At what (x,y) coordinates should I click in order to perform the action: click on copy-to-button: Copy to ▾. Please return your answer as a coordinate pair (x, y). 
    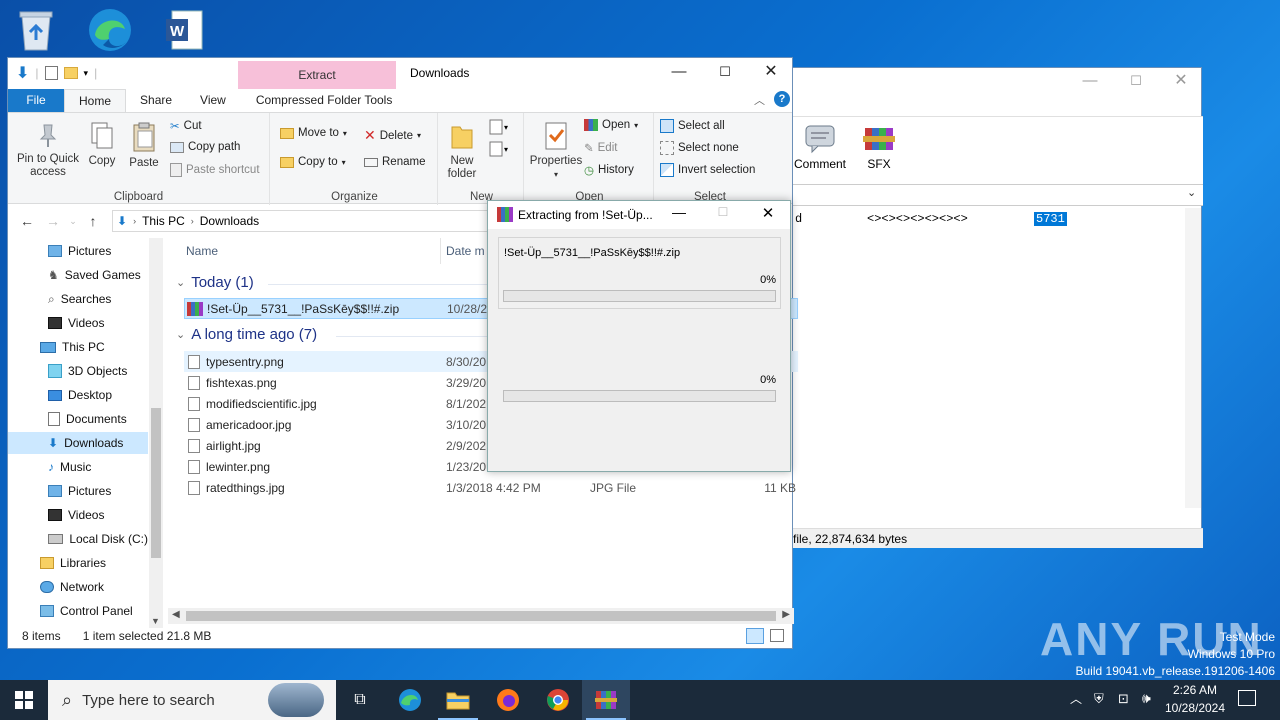
    Looking at the image, I should click on (313, 162).